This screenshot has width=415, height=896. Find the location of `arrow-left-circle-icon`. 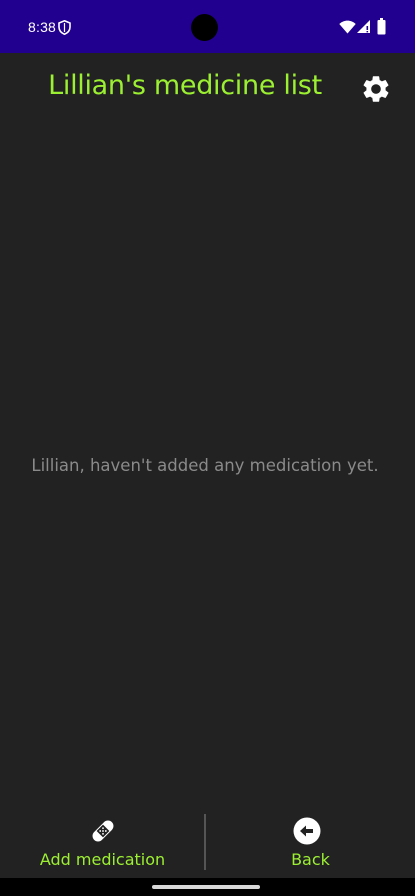

arrow-left-circle-icon is located at coordinates (307, 831).